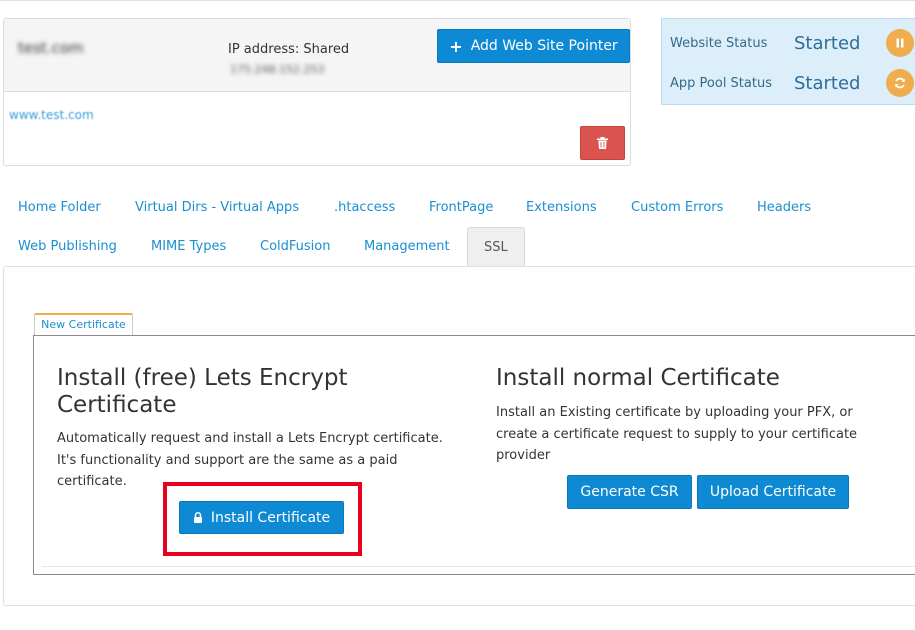 Image resolution: width=915 pixels, height=630 pixels. What do you see at coordinates (784, 207) in the screenshot?
I see `tab-headers: Headers` at bounding box center [784, 207].